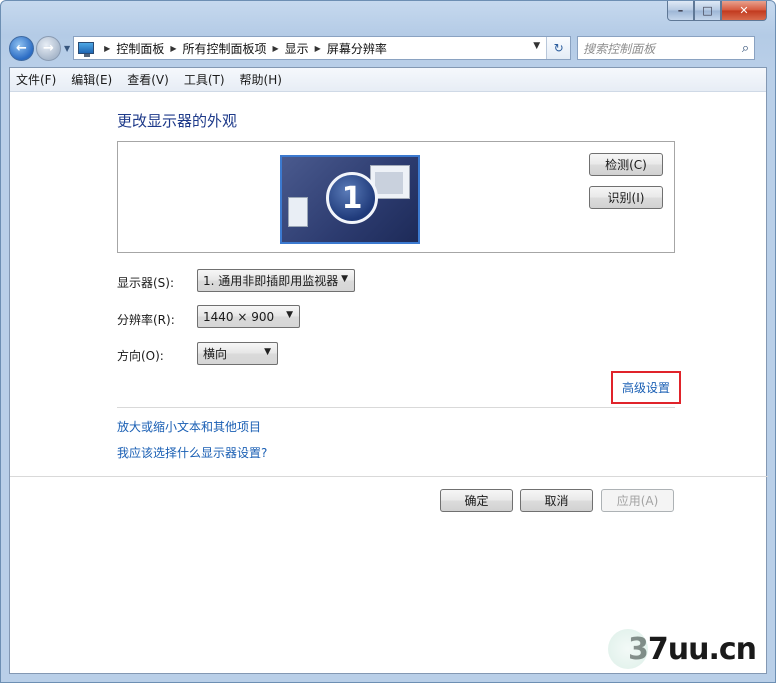 The width and height of the screenshot is (776, 683). Describe the element at coordinates (146, 283) in the screenshot. I see `display-label: 显示器(S):` at that location.